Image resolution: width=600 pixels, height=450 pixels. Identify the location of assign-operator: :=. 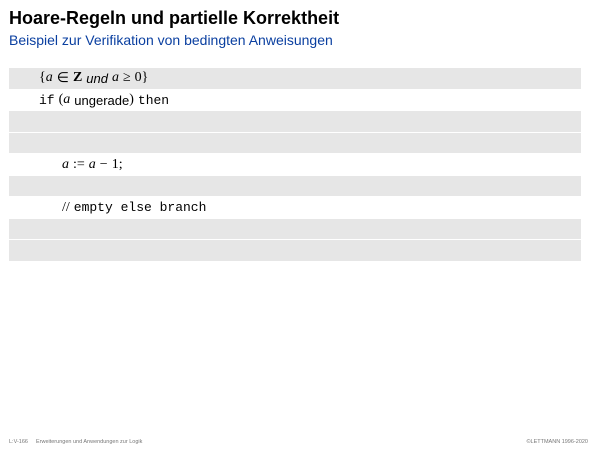
(79, 164).